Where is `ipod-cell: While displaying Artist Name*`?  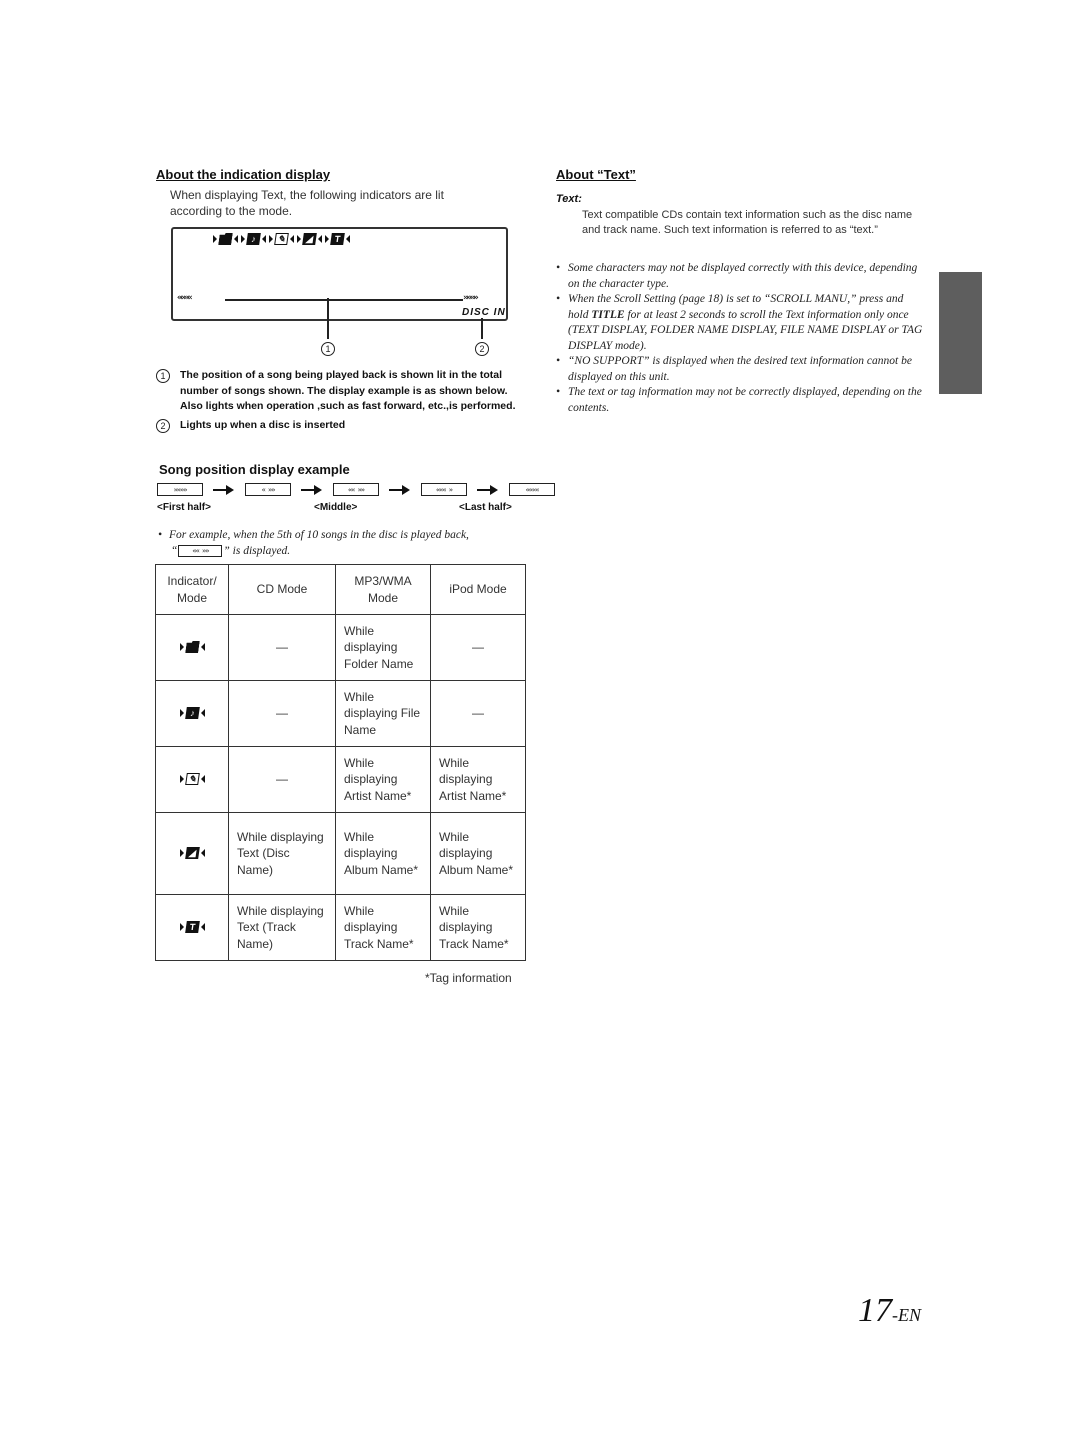 ipod-cell: While displaying Artist Name* is located at coordinates (478, 779).